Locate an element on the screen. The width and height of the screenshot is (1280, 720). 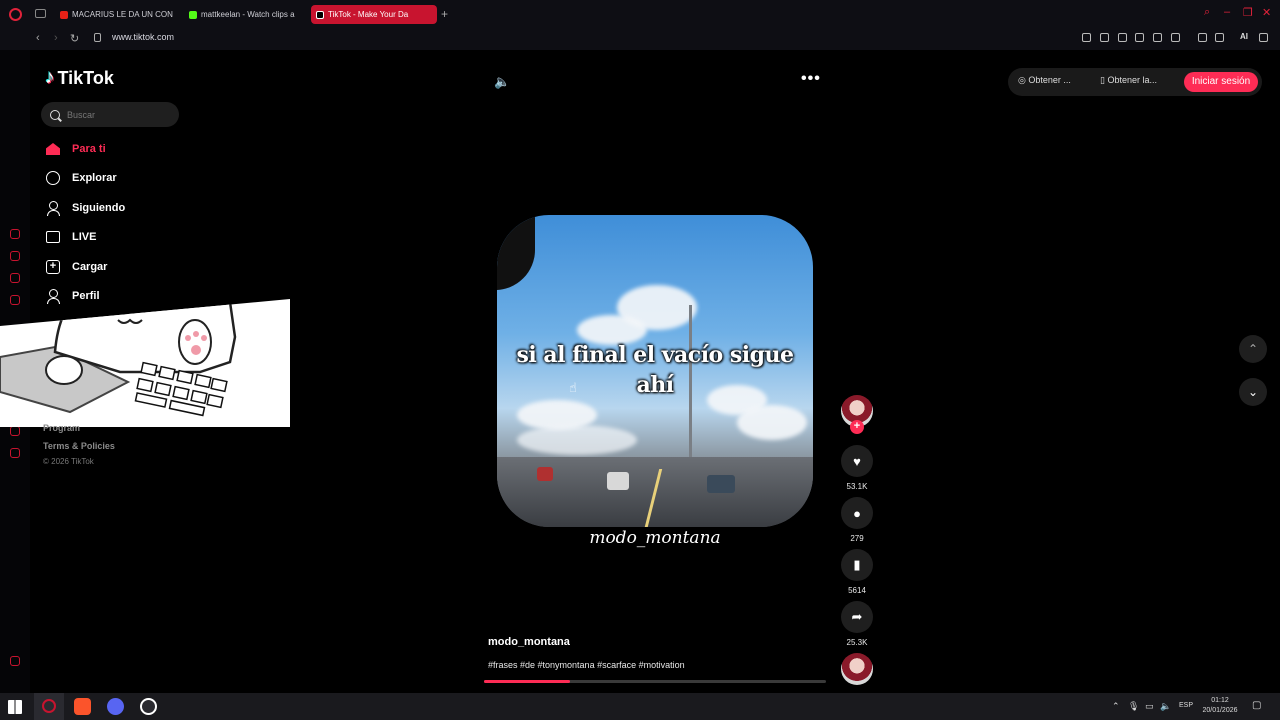
snapshot-icon is located at coordinates (1104, 37).